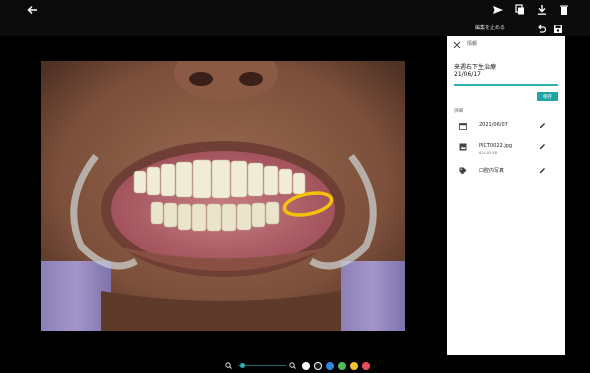  Describe the element at coordinates (33, 10) in the screenshot. I see `back-arrow-icon` at that location.